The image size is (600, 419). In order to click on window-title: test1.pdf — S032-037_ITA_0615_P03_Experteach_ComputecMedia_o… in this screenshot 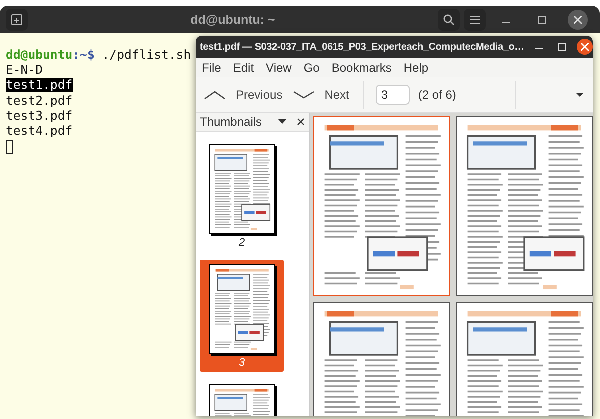, I will do `click(362, 47)`.